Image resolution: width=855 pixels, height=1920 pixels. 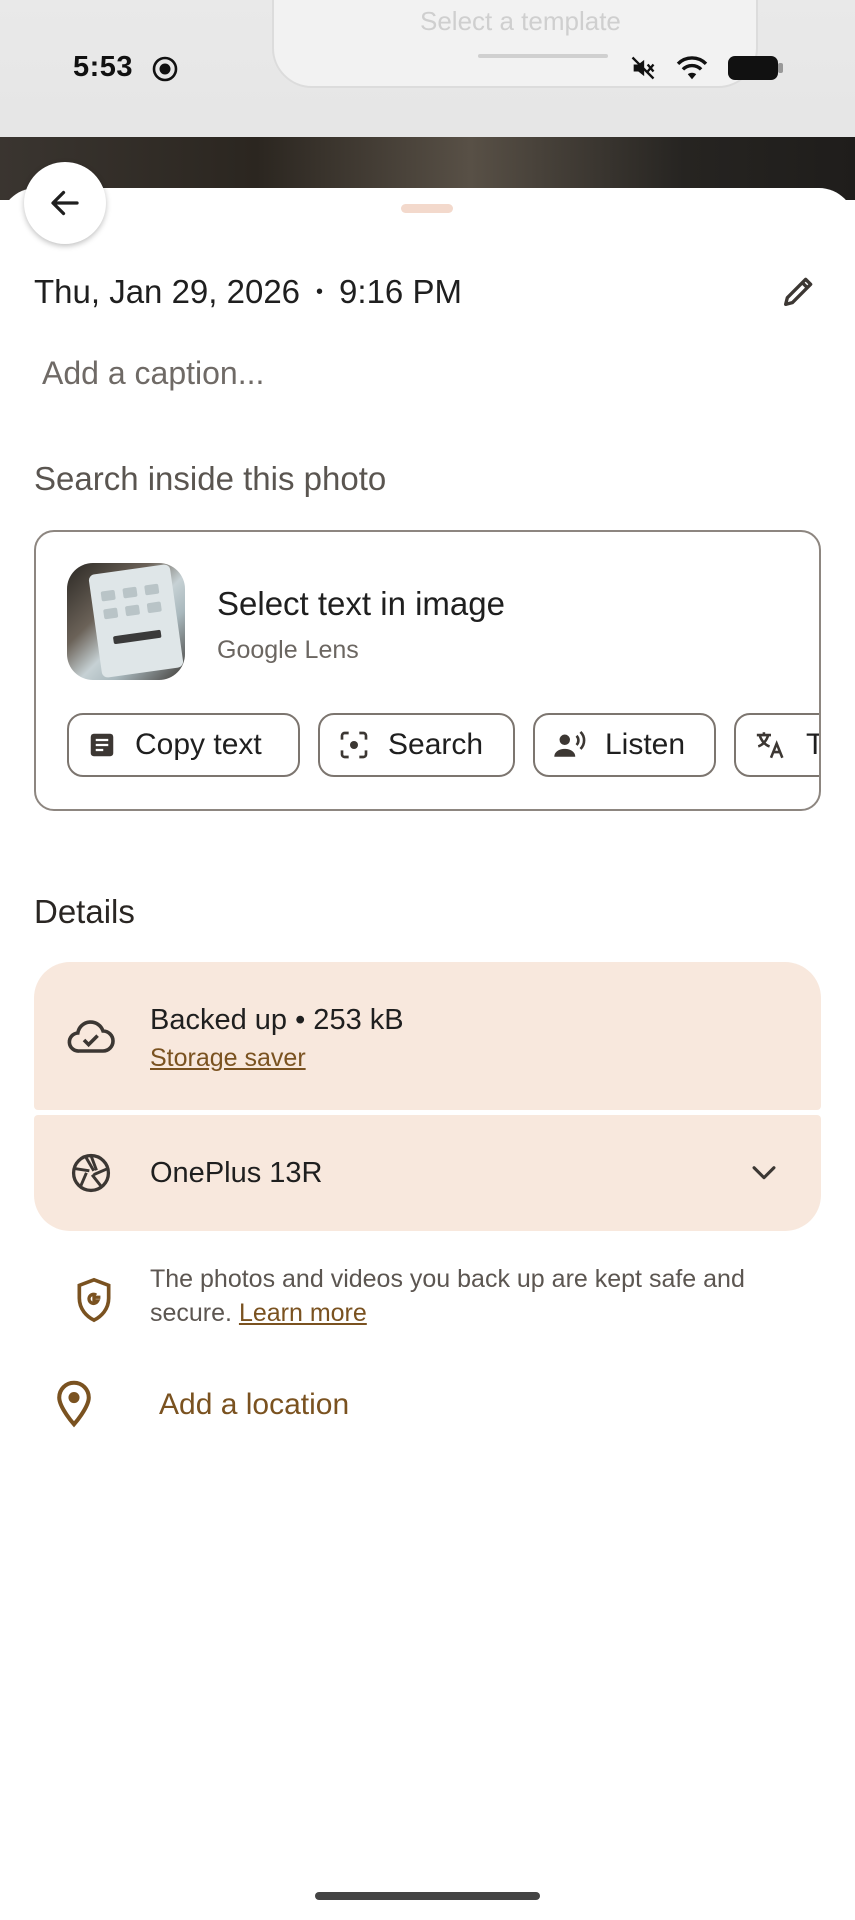 What do you see at coordinates (74, 1404) in the screenshot?
I see `location-pin-icon` at bounding box center [74, 1404].